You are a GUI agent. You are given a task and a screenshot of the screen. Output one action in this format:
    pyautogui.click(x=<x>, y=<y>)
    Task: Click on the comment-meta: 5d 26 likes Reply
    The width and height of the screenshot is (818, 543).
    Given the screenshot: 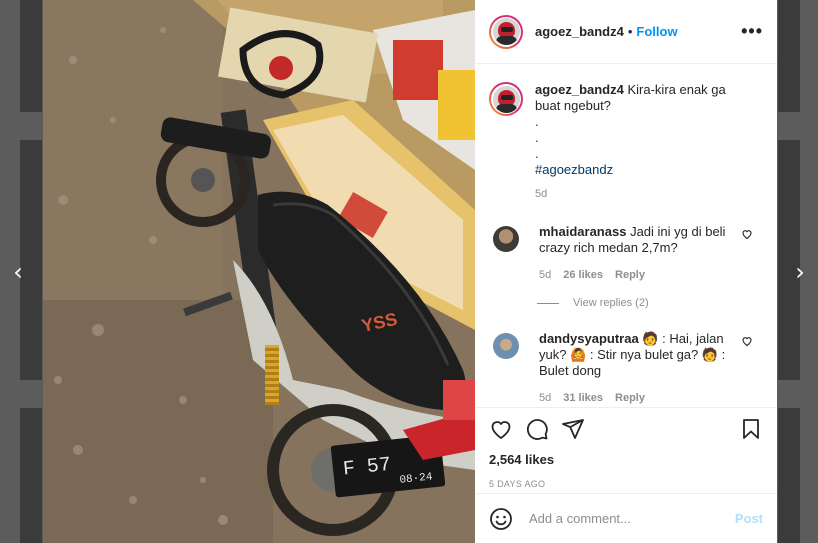 What is the action you would take?
    pyautogui.click(x=638, y=275)
    